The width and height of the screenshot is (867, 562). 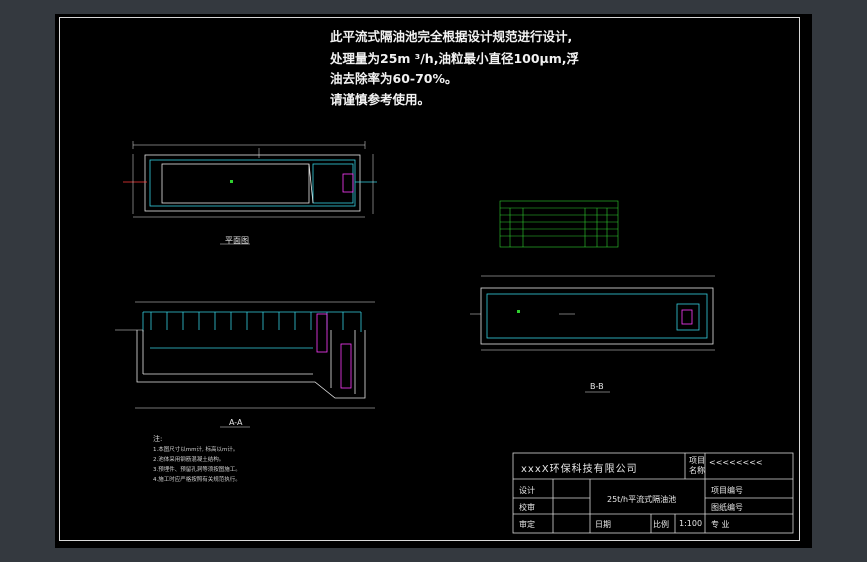 I want to click on discipline-label: 专 业, so click(x=720, y=524).